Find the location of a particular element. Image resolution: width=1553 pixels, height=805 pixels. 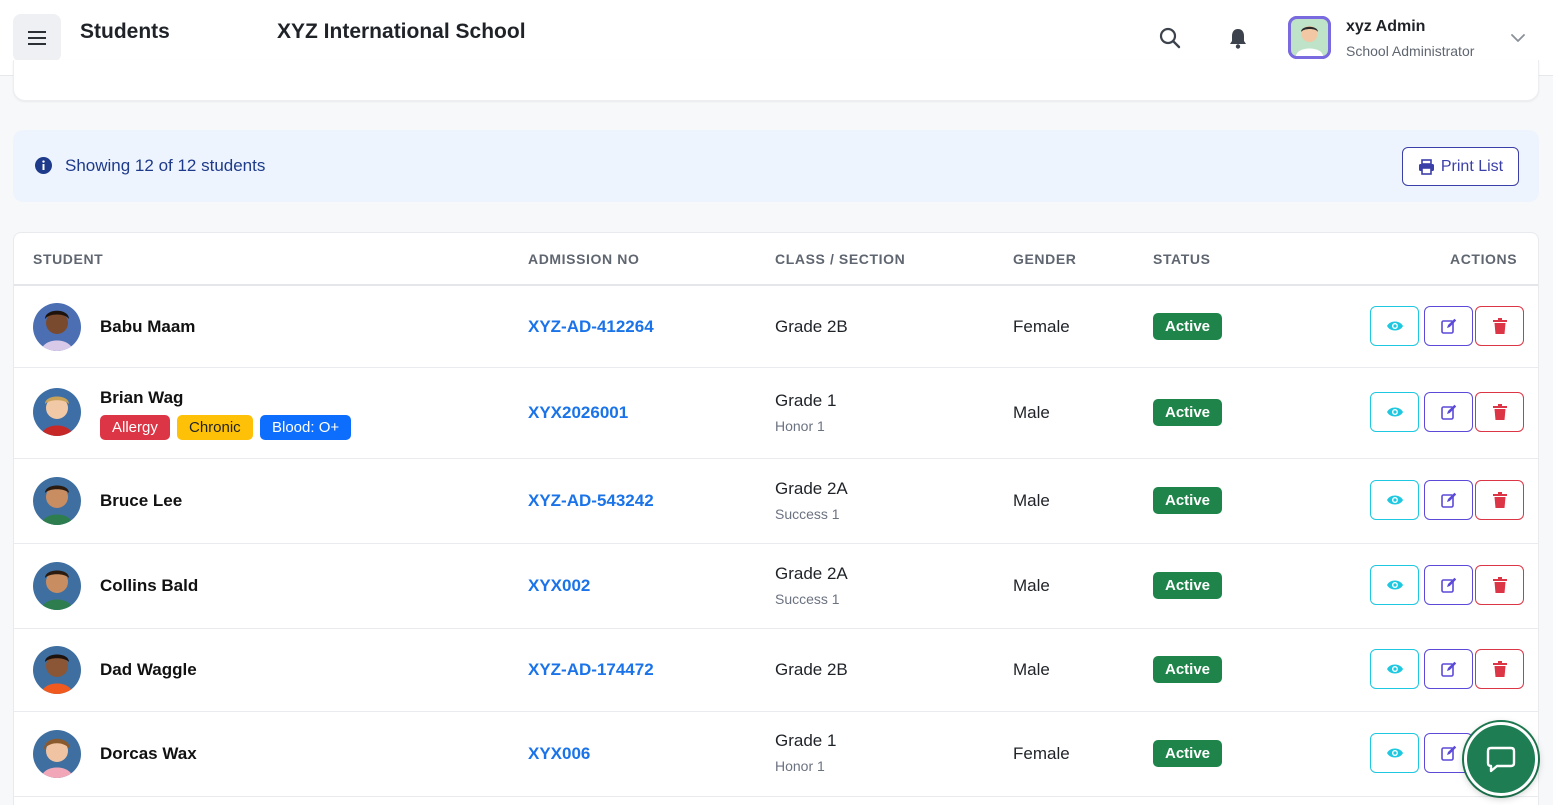

menu-toggle-button is located at coordinates (37, 38).